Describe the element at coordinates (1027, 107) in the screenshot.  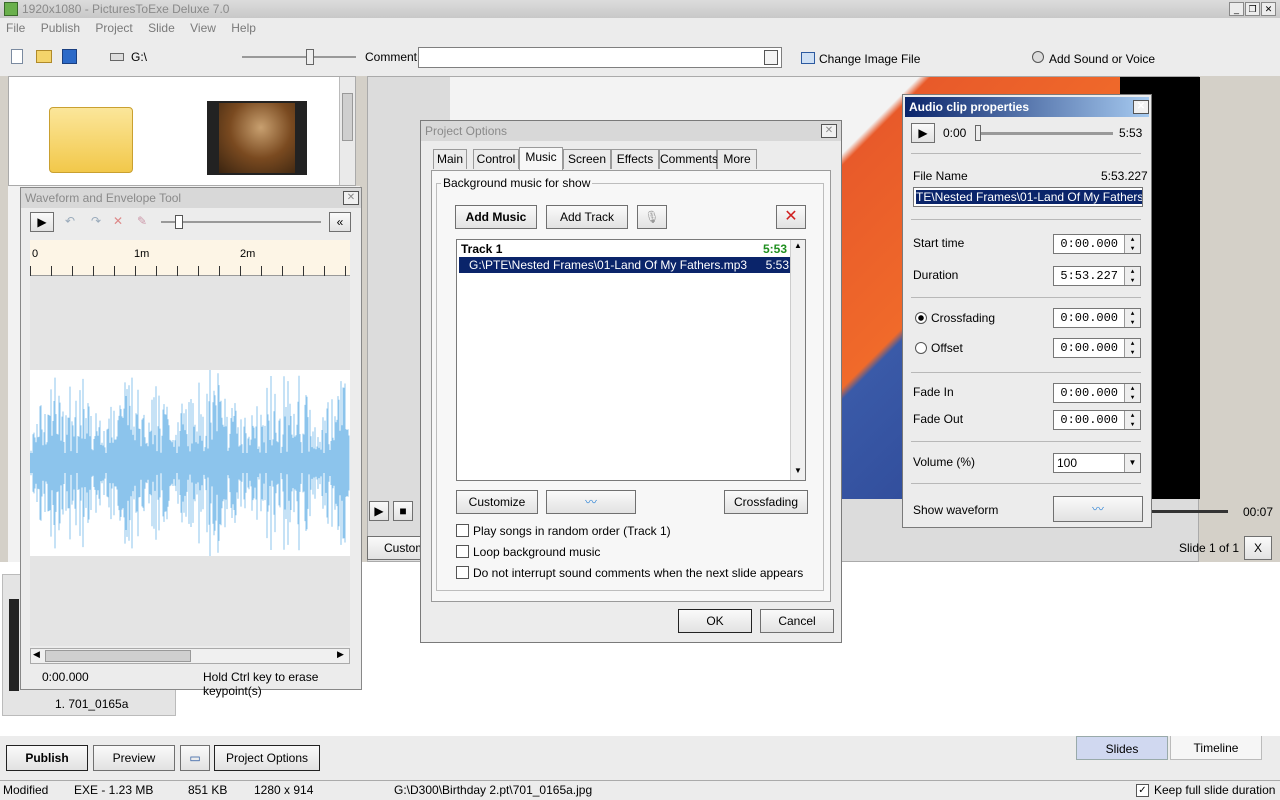
I see `audio-clip-titlebar: Audio clip properties ✕` at that location.